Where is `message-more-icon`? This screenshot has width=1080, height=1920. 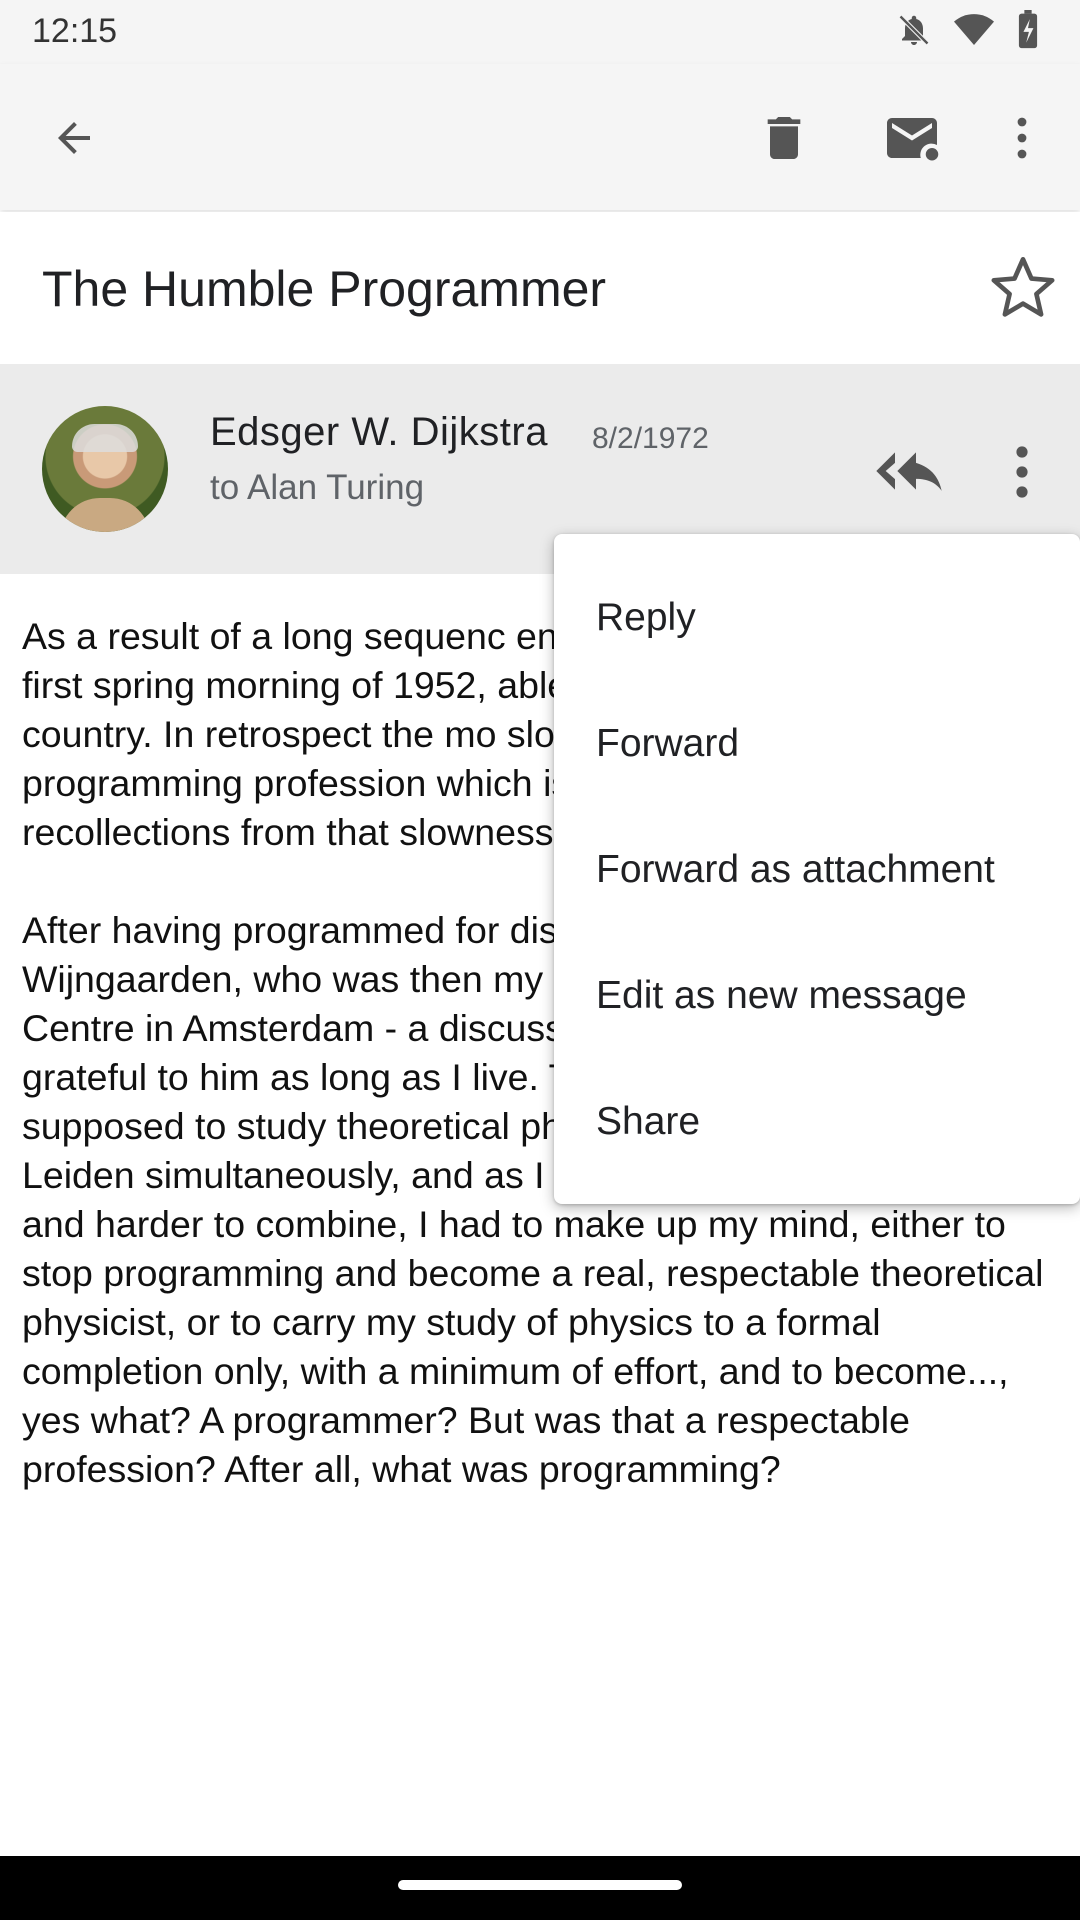
message-more-icon is located at coordinates (1022, 472).